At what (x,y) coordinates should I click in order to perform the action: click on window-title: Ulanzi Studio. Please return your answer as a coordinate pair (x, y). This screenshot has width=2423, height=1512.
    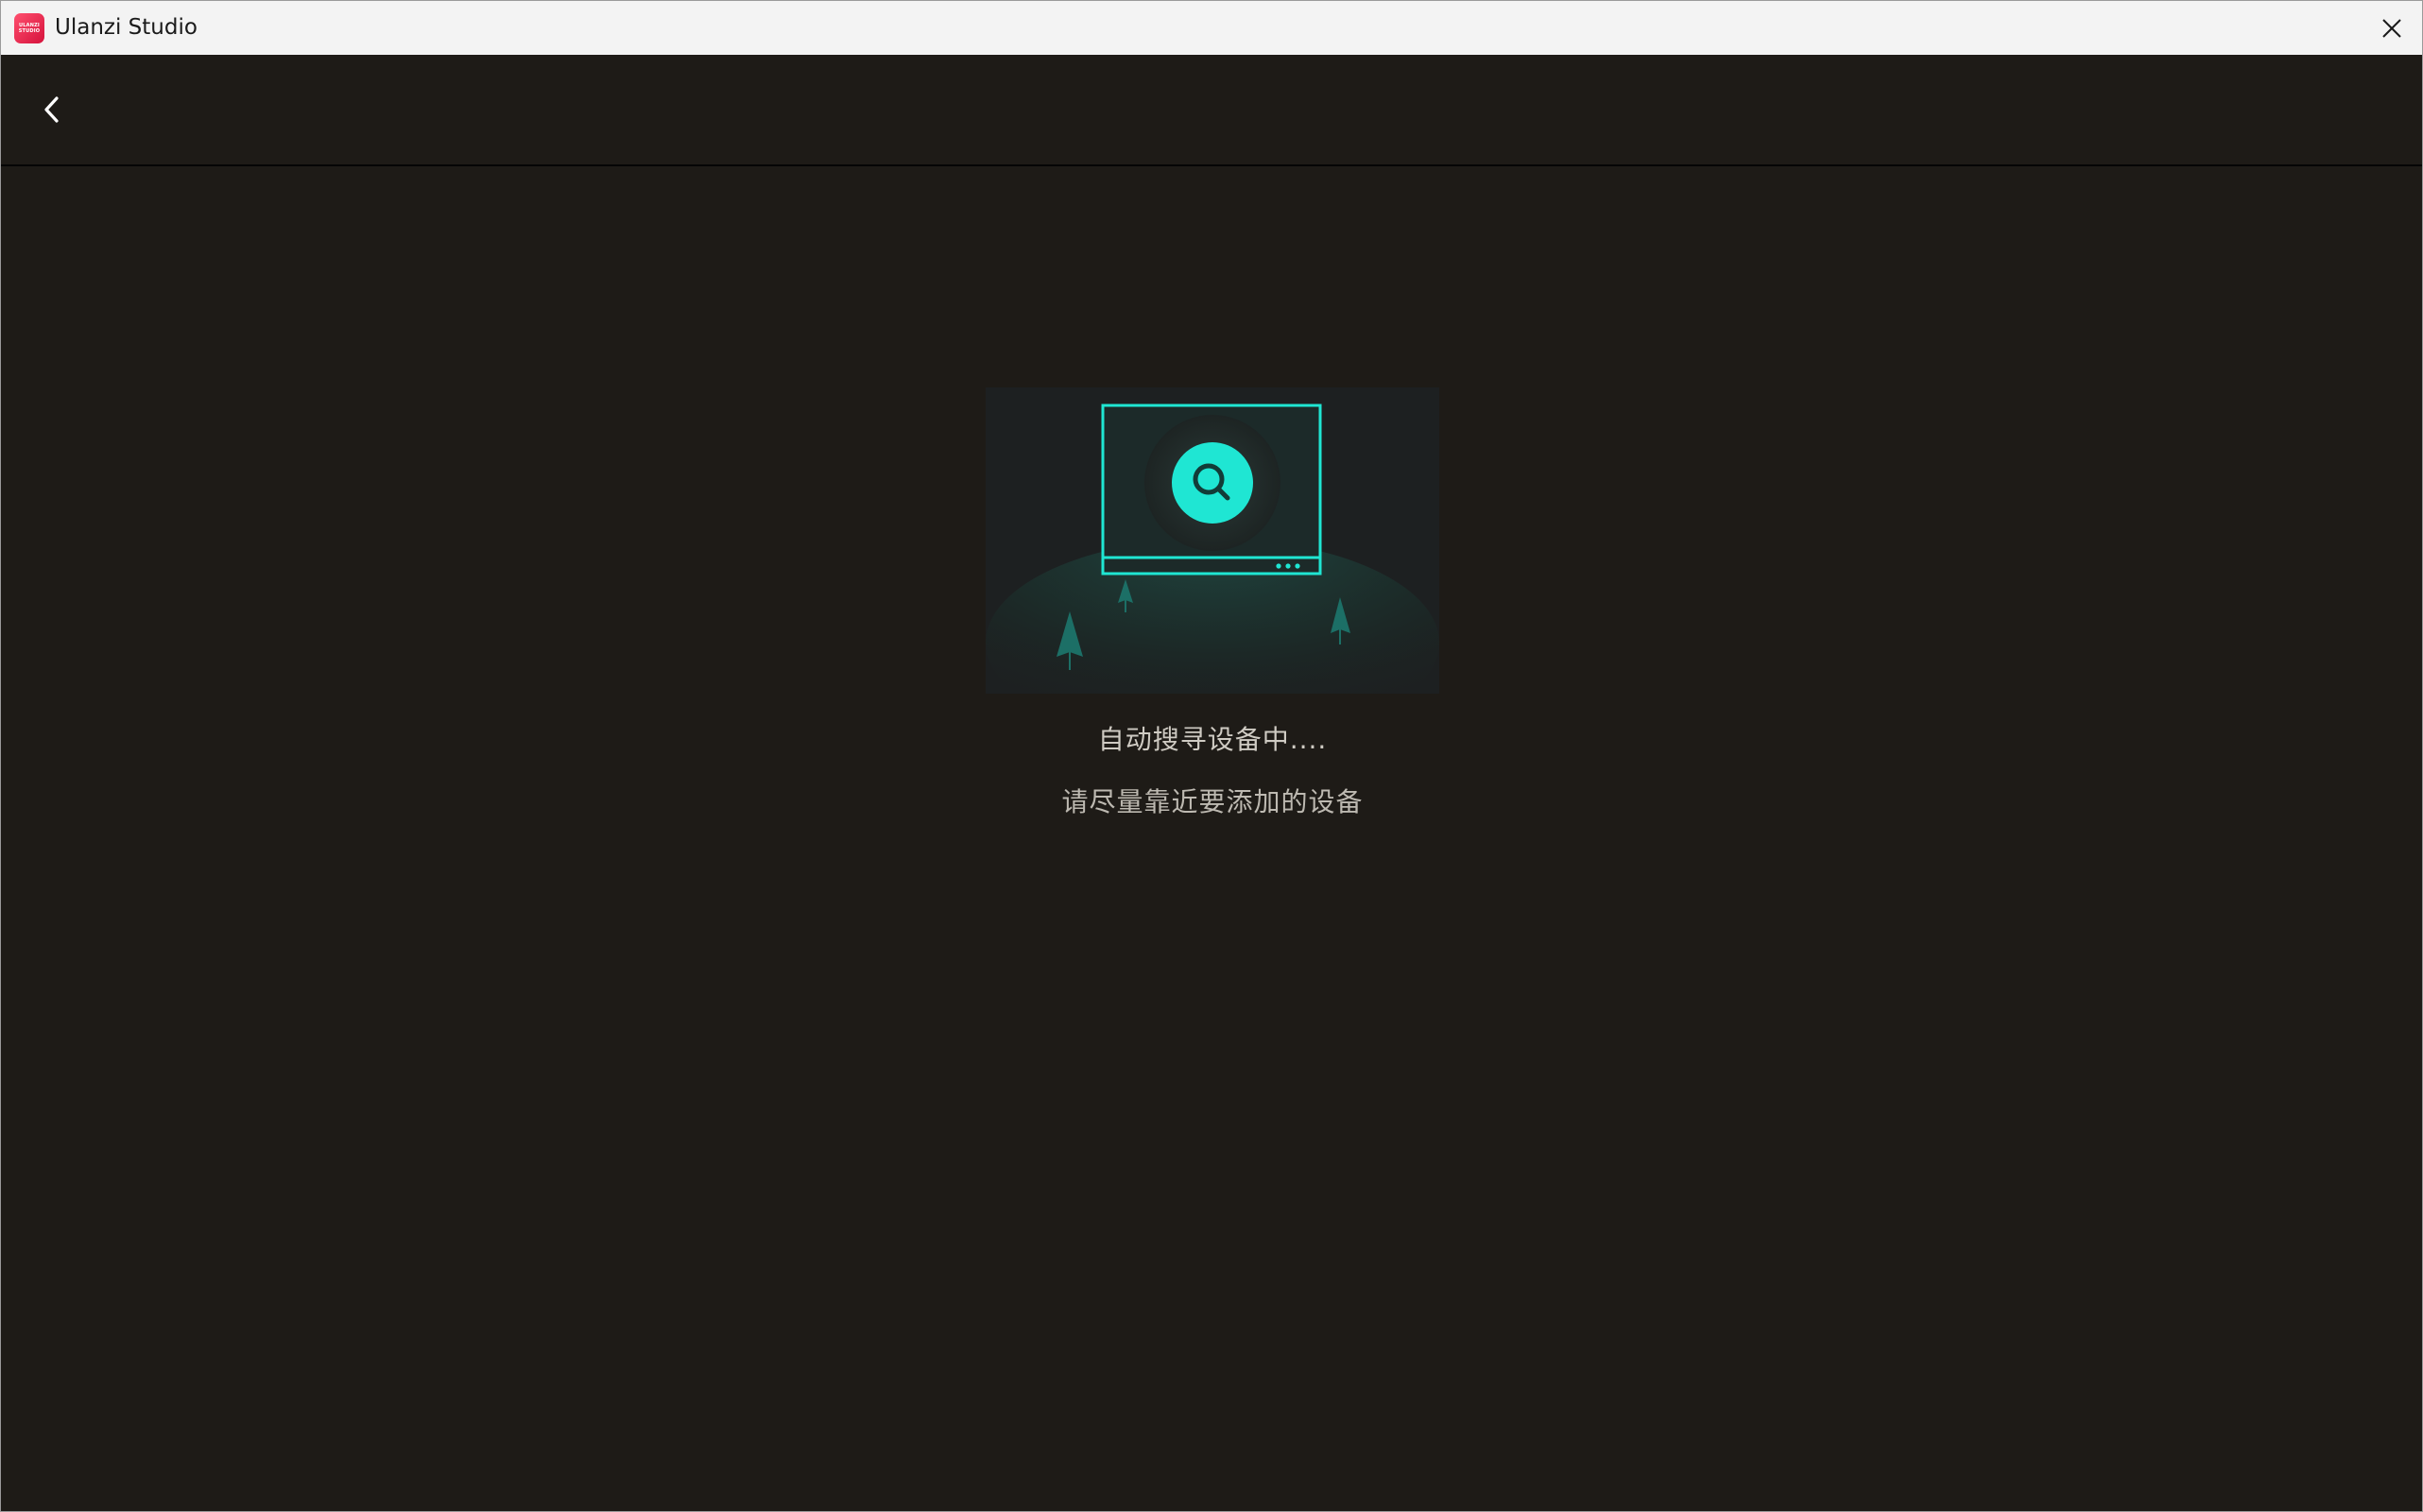
    Looking at the image, I should click on (126, 27).